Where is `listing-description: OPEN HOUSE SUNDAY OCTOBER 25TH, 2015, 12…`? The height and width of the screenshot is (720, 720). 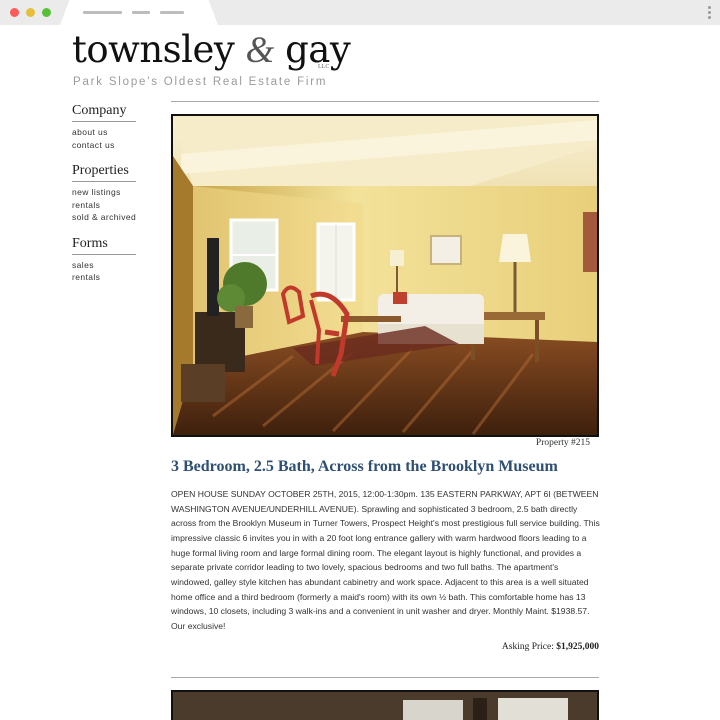 listing-description: OPEN HOUSE SUNDAY OCTOBER 25TH, 2015, 12… is located at coordinates (385, 560).